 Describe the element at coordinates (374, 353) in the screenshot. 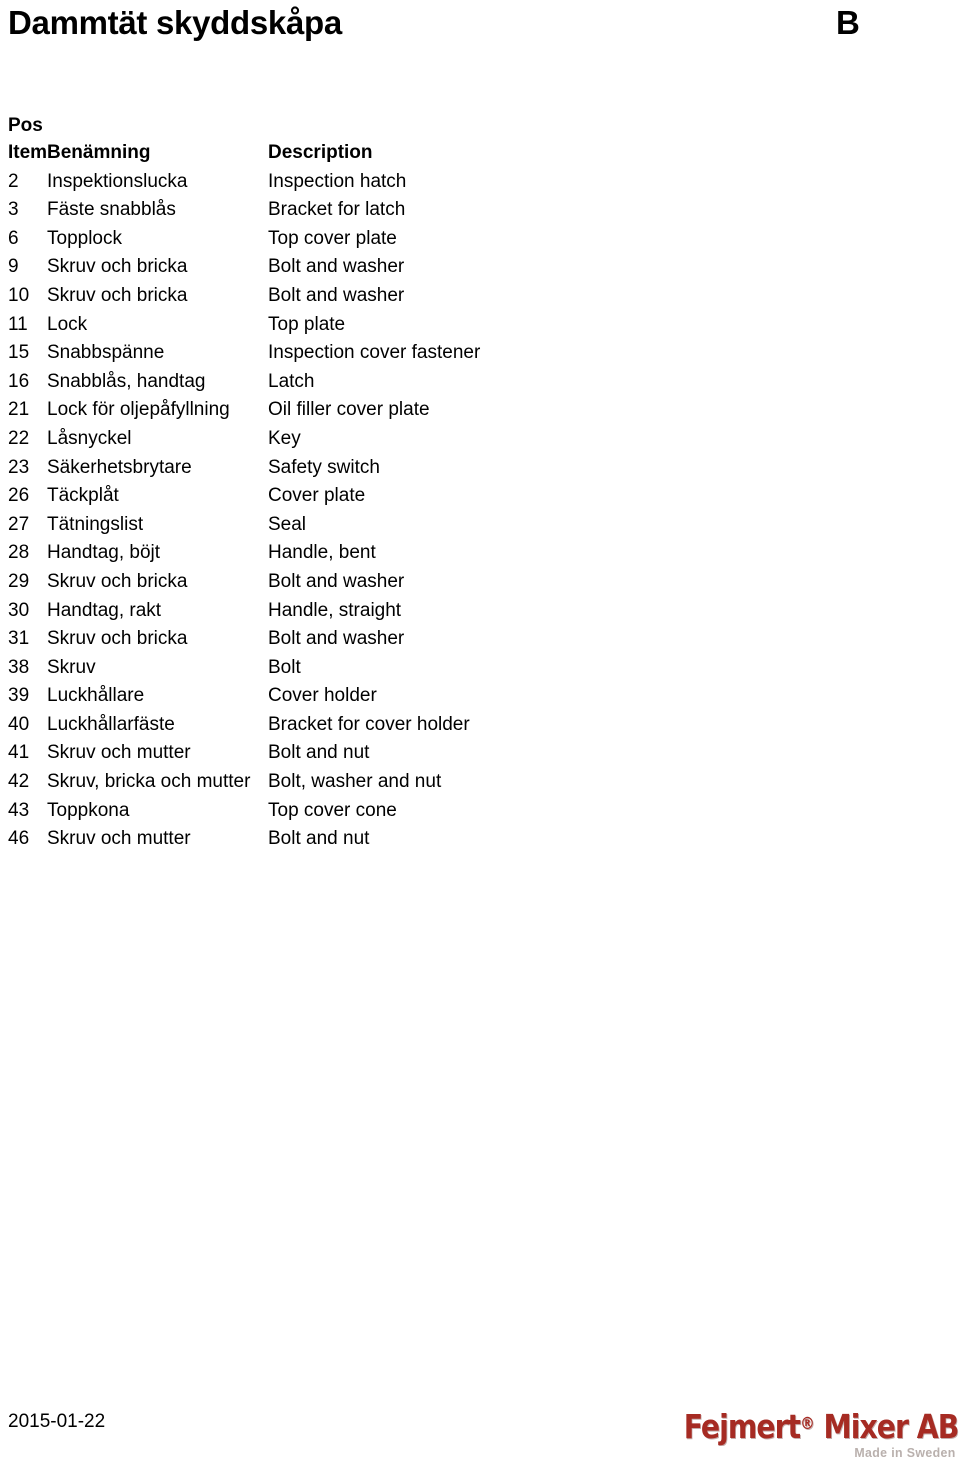

I see `cell-description: Inspection cover fastener` at that location.